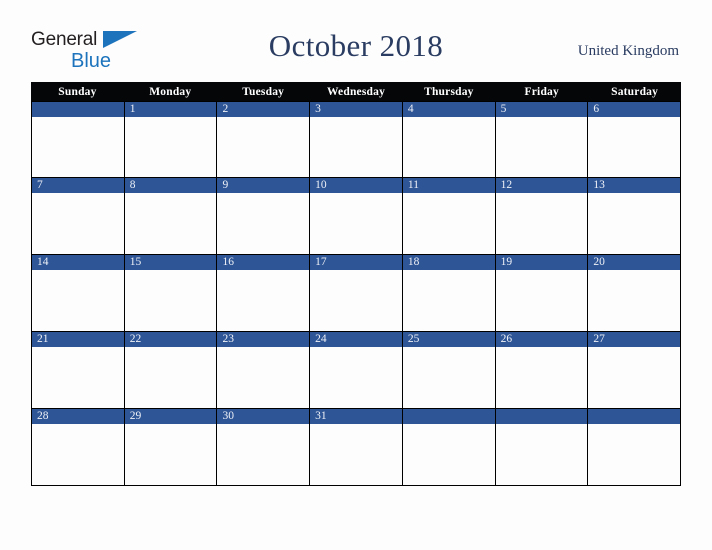 Image resolution: width=712 pixels, height=550 pixels. I want to click on day-cell-11: 11, so click(449, 216).